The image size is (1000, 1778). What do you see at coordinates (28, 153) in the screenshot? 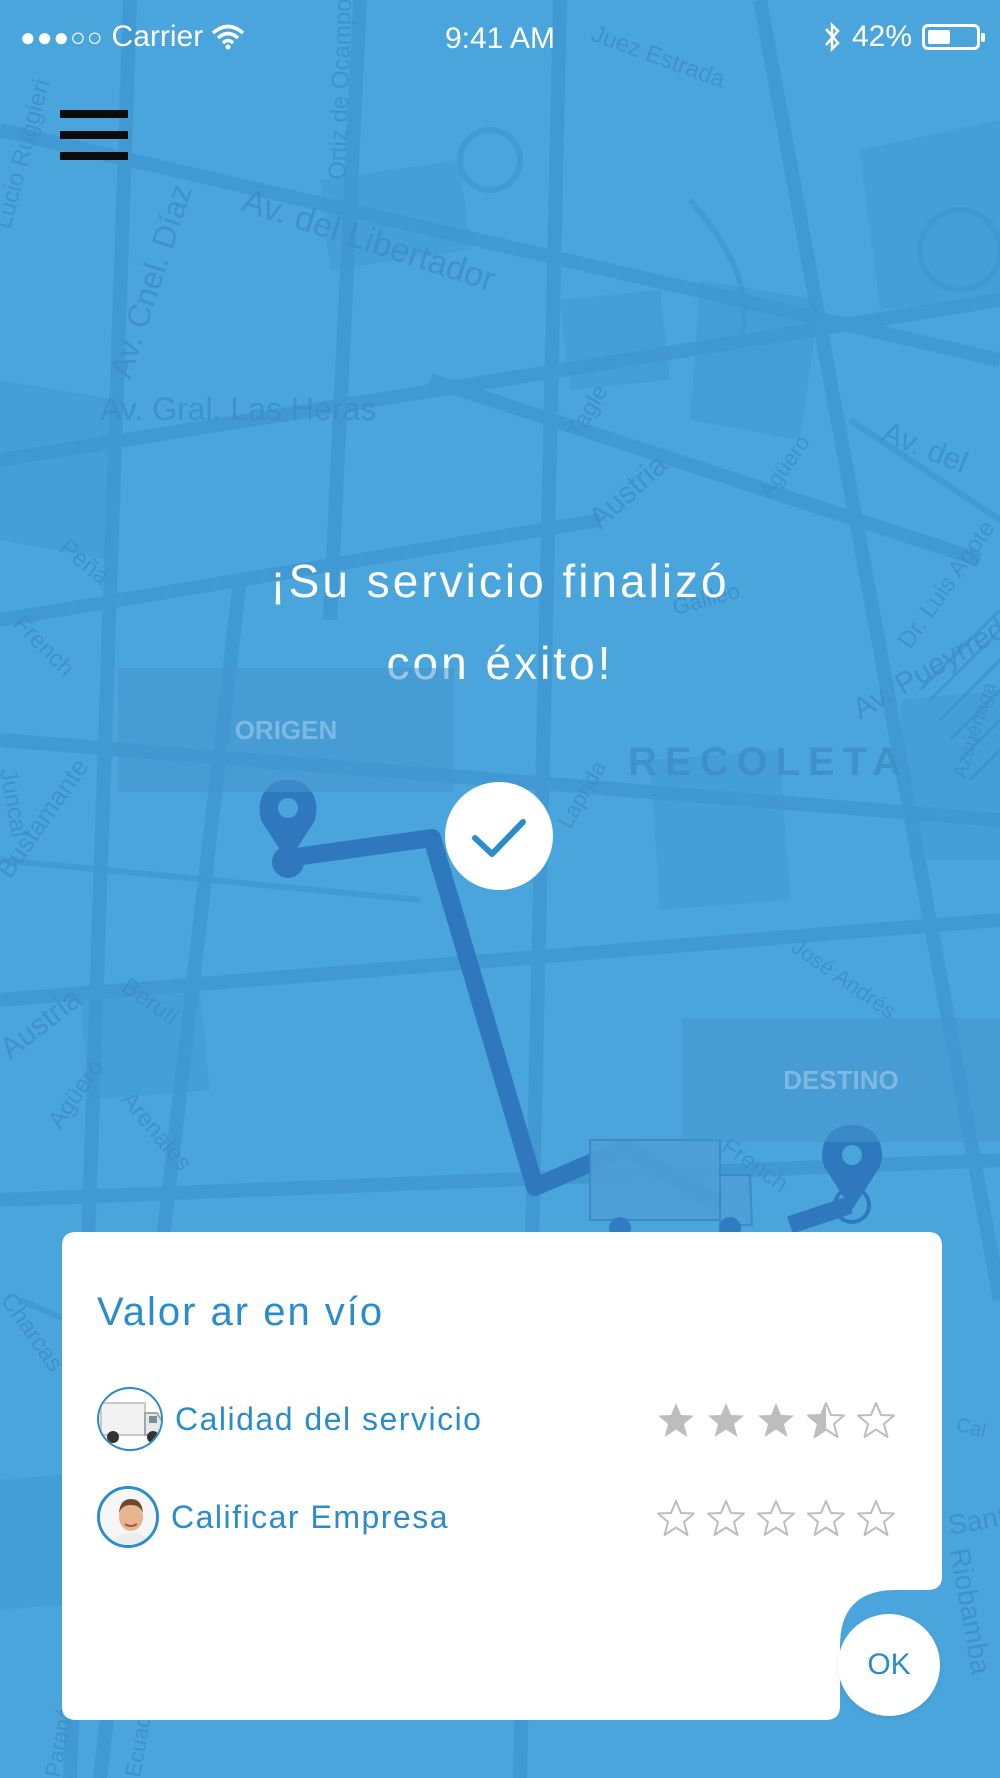
I see `map-street-label: Lucio Ruggieri` at bounding box center [28, 153].